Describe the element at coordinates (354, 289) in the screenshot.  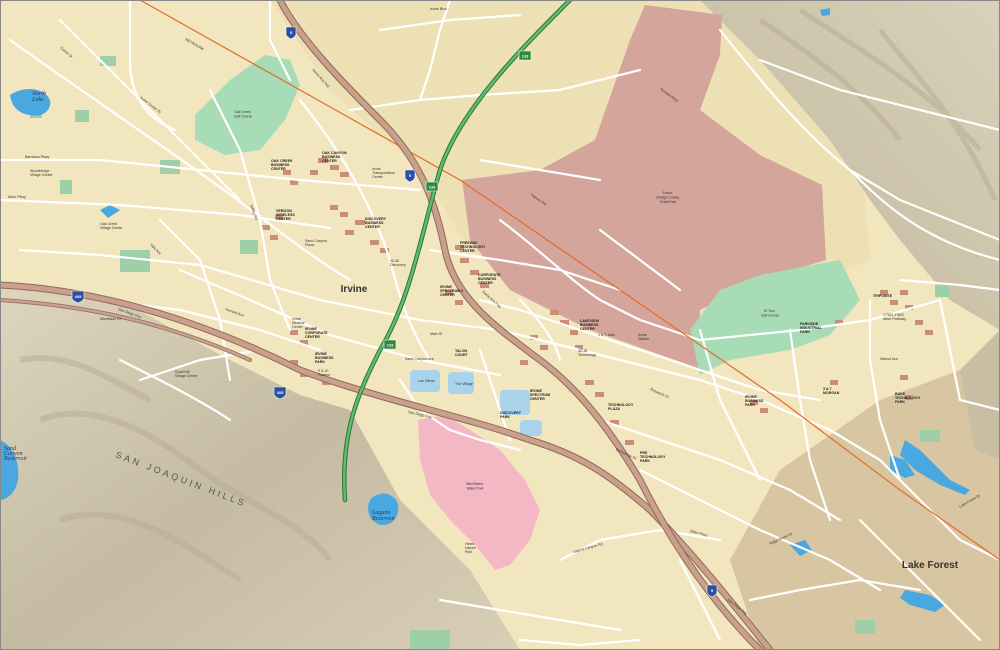
I see `city-label-irvine: Irvine` at that location.